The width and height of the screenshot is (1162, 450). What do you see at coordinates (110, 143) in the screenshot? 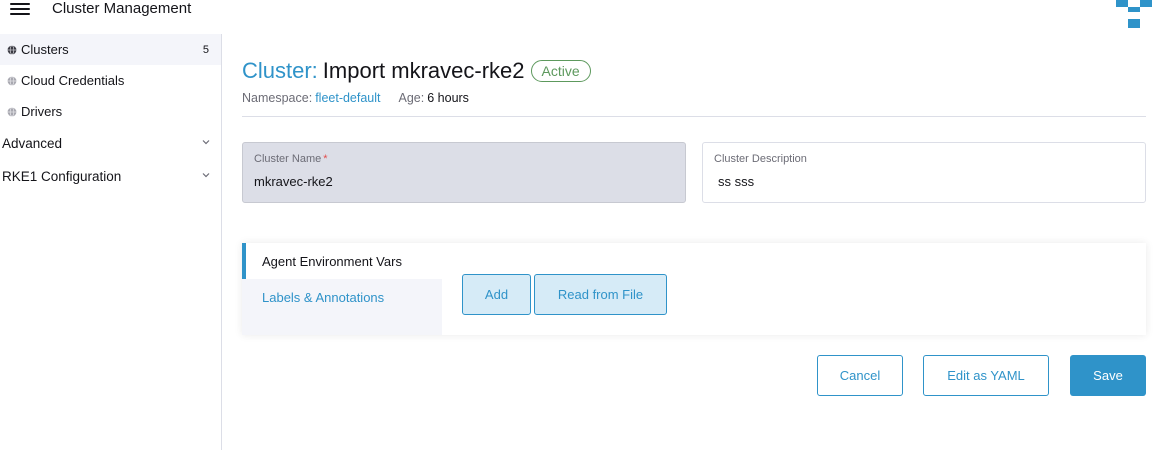
I see `sidebar-group-advanced: Advanced` at bounding box center [110, 143].